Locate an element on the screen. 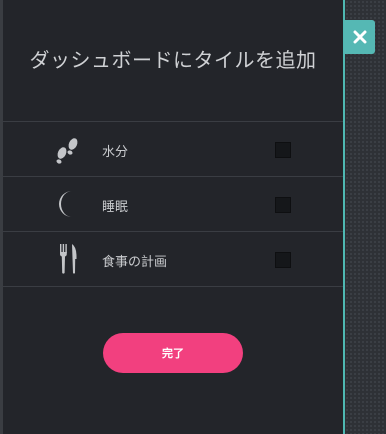 The width and height of the screenshot is (386, 434). close-button is located at coordinates (359, 37).